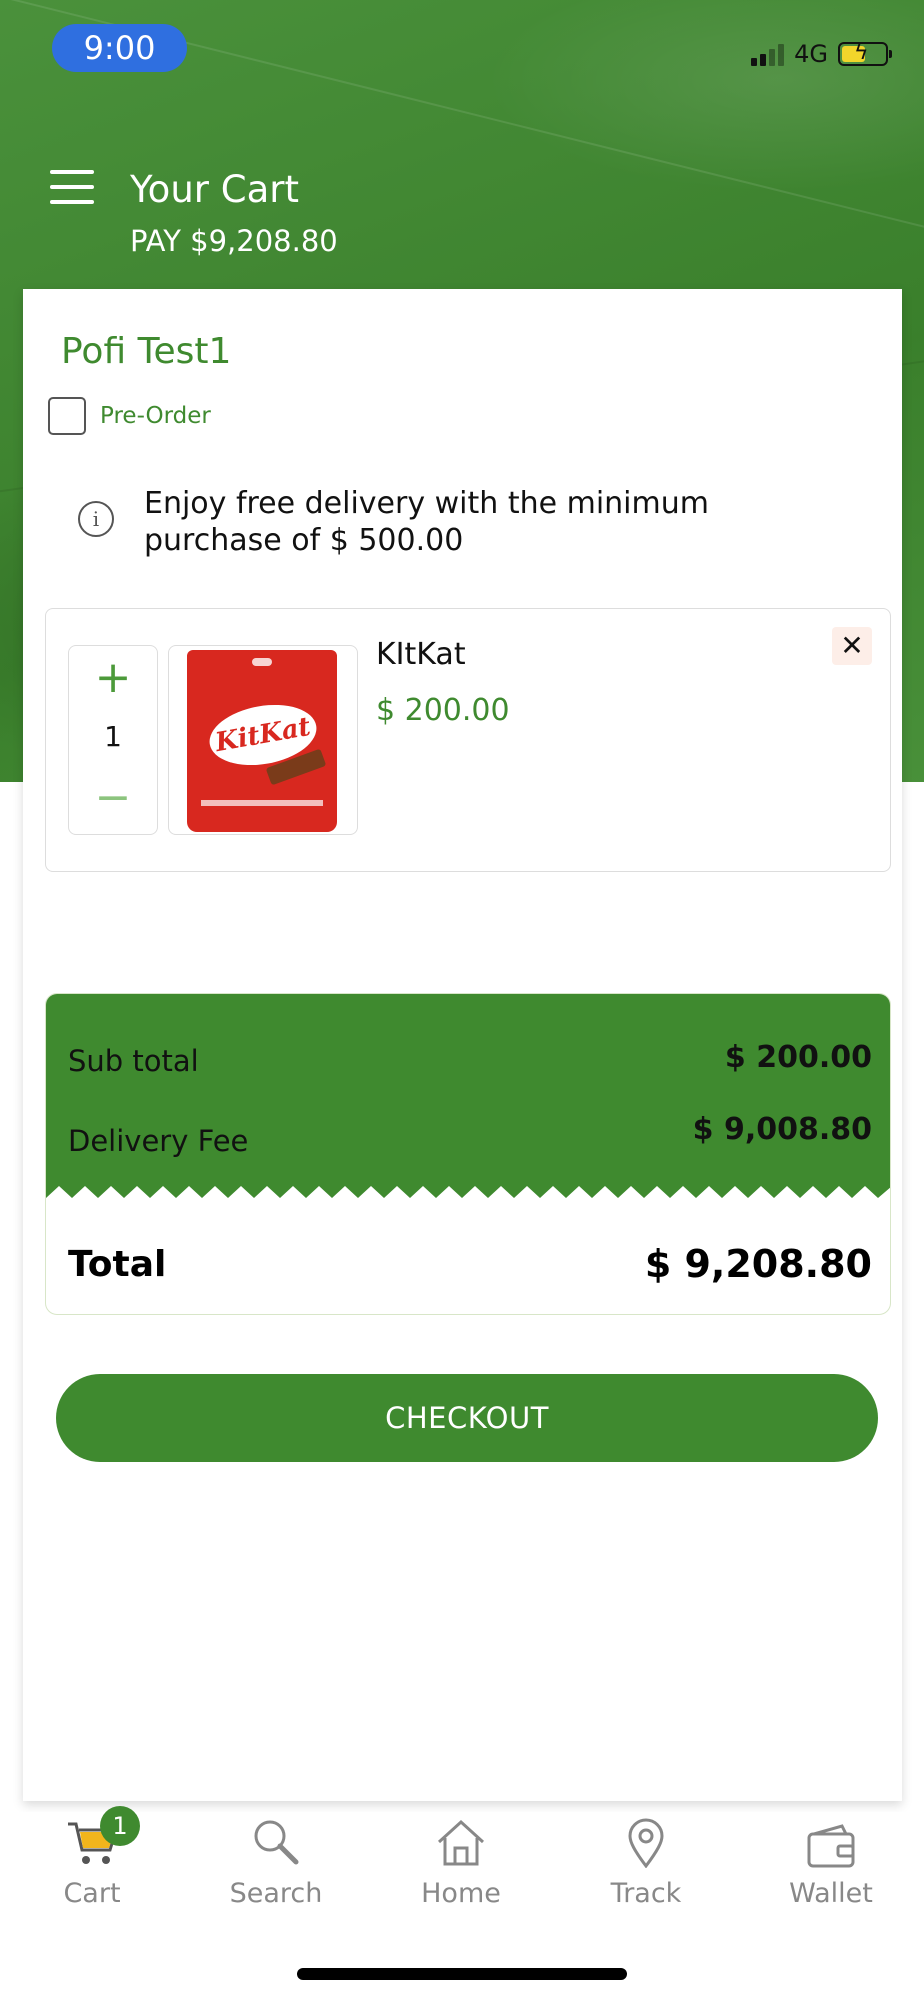  I want to click on product-price: $ 200.00, so click(443, 710).